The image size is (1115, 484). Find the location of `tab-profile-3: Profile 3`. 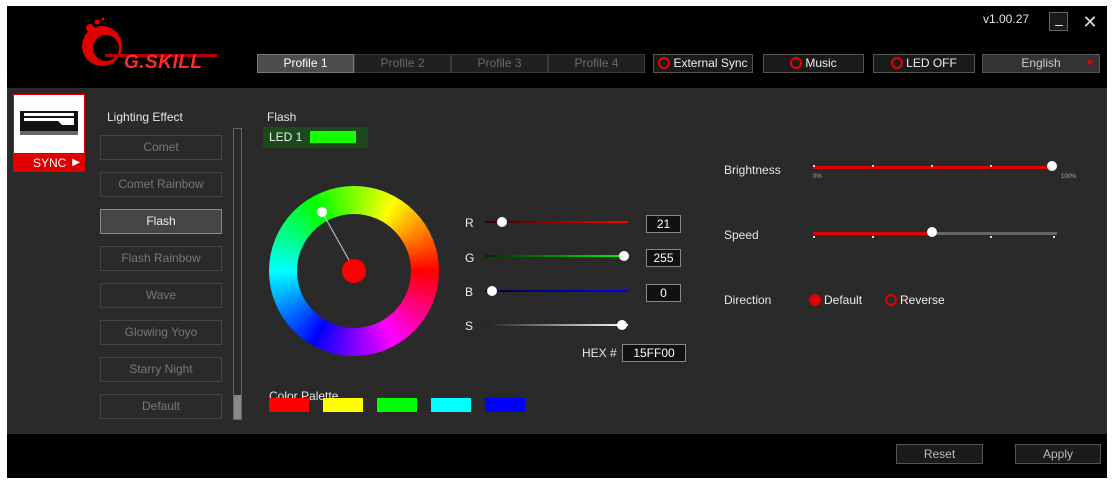

tab-profile-3: Profile 3 is located at coordinates (499, 63).